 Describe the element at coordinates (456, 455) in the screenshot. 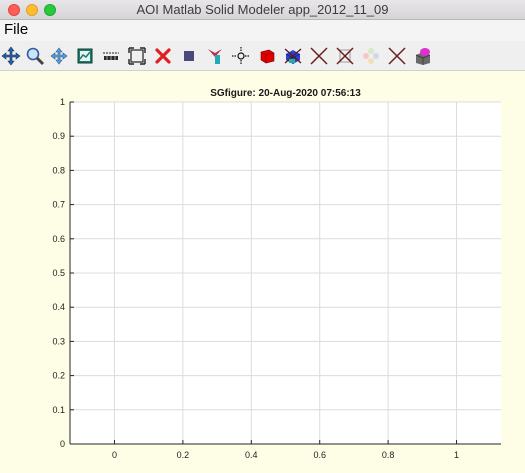

I see `x-tick-label: 1` at that location.